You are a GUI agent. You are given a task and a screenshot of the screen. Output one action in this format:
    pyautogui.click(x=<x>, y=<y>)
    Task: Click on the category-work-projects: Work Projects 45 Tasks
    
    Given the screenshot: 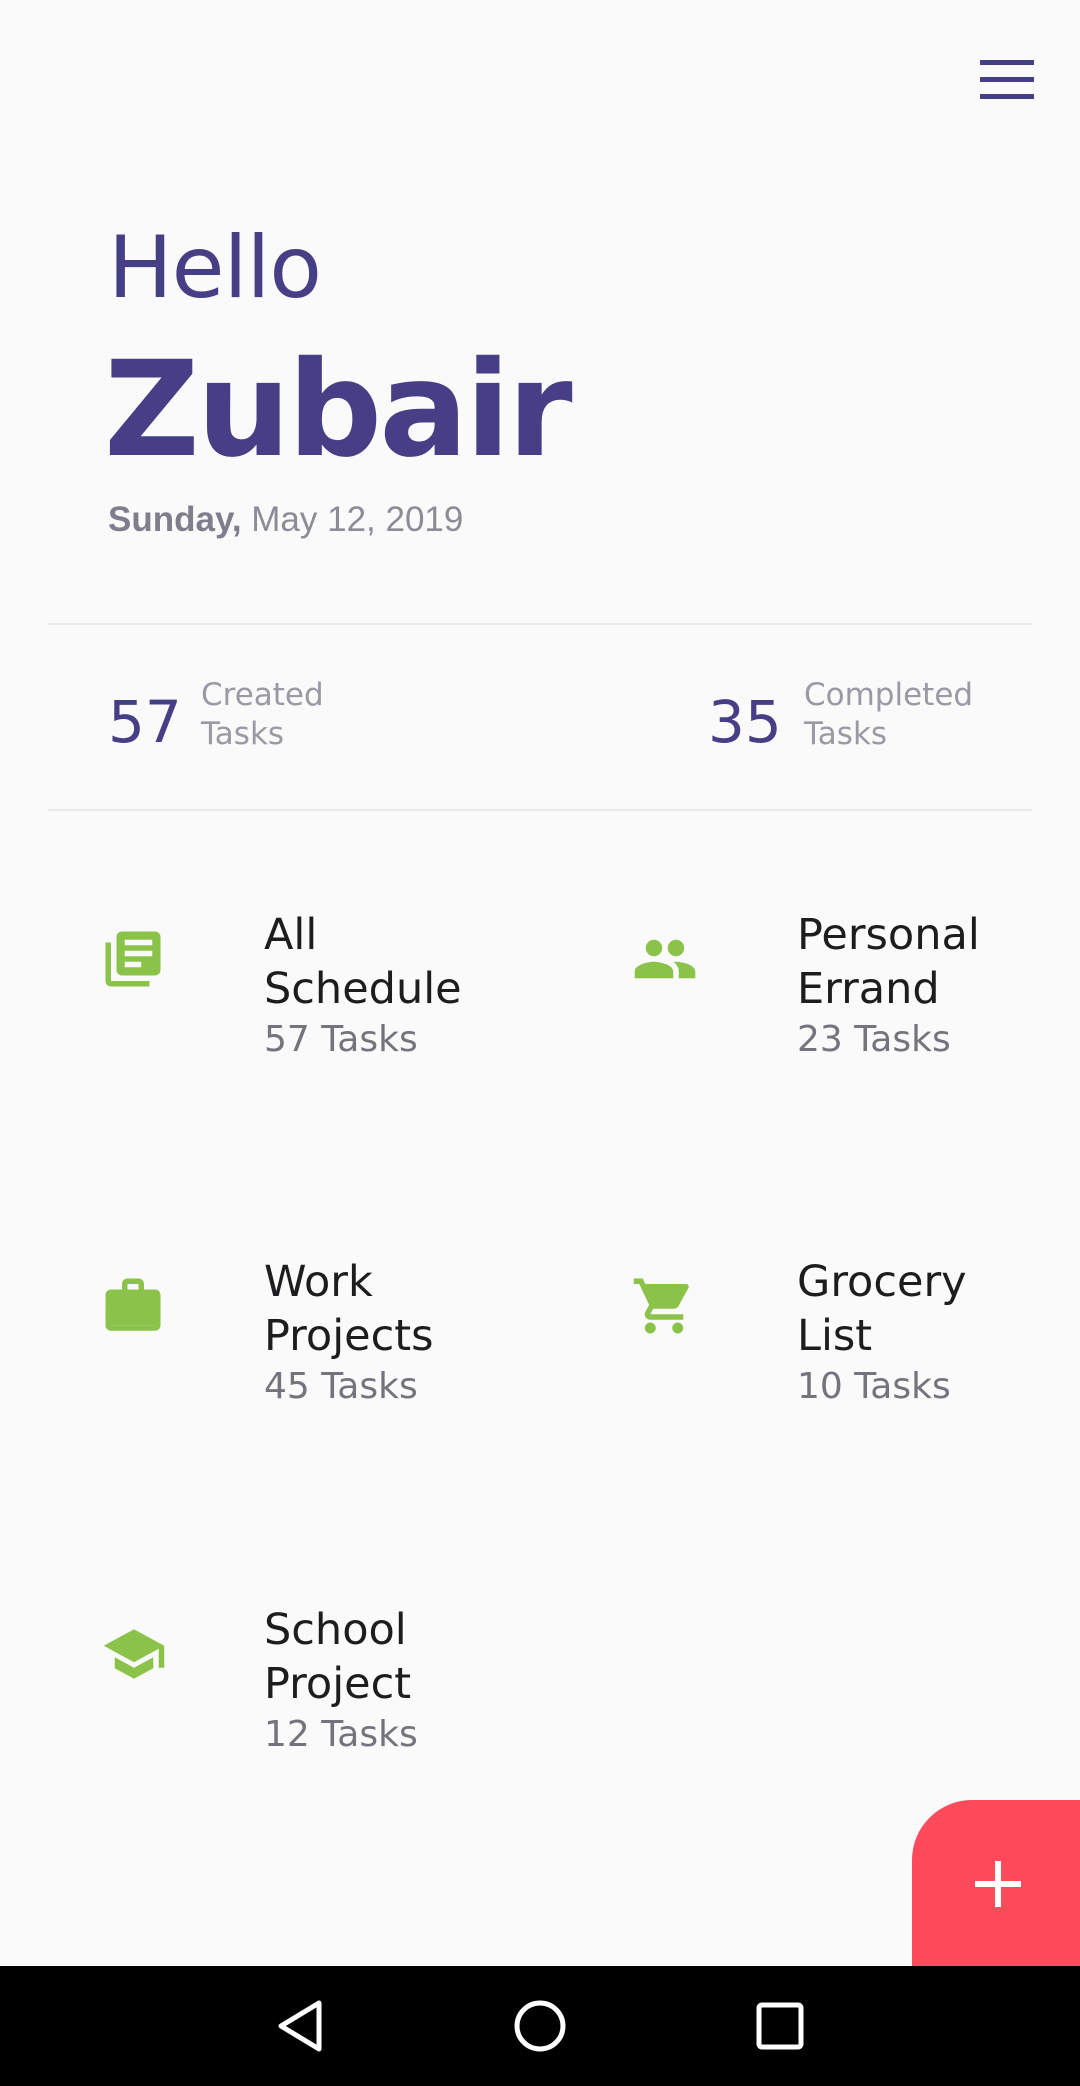 What is the action you would take?
    pyautogui.click(x=330, y=1355)
    